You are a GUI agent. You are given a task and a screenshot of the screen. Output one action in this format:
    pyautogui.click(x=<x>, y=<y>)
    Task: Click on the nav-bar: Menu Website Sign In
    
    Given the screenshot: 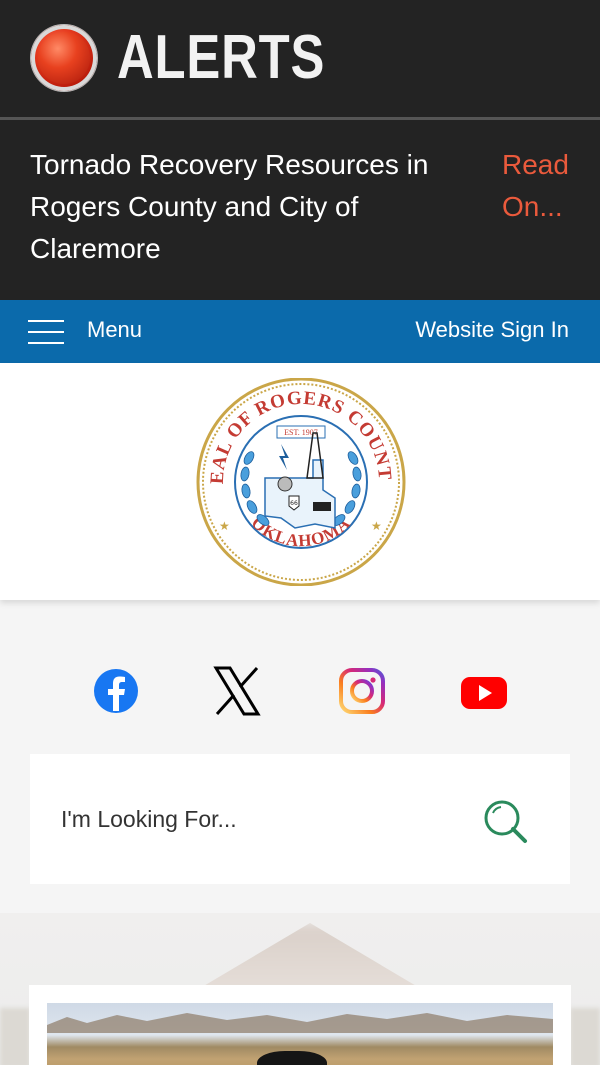 What is the action you would take?
    pyautogui.click(x=300, y=331)
    